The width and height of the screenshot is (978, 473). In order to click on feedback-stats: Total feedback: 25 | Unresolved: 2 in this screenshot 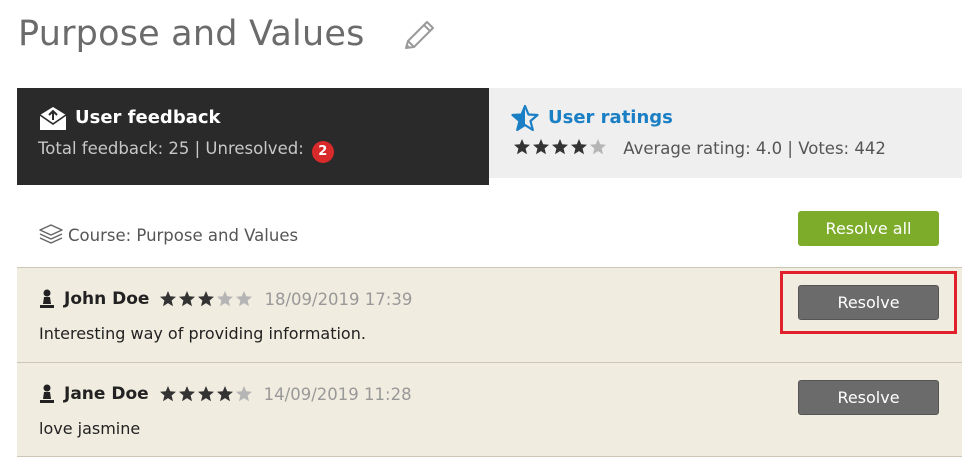, I will do `click(186, 151)`.